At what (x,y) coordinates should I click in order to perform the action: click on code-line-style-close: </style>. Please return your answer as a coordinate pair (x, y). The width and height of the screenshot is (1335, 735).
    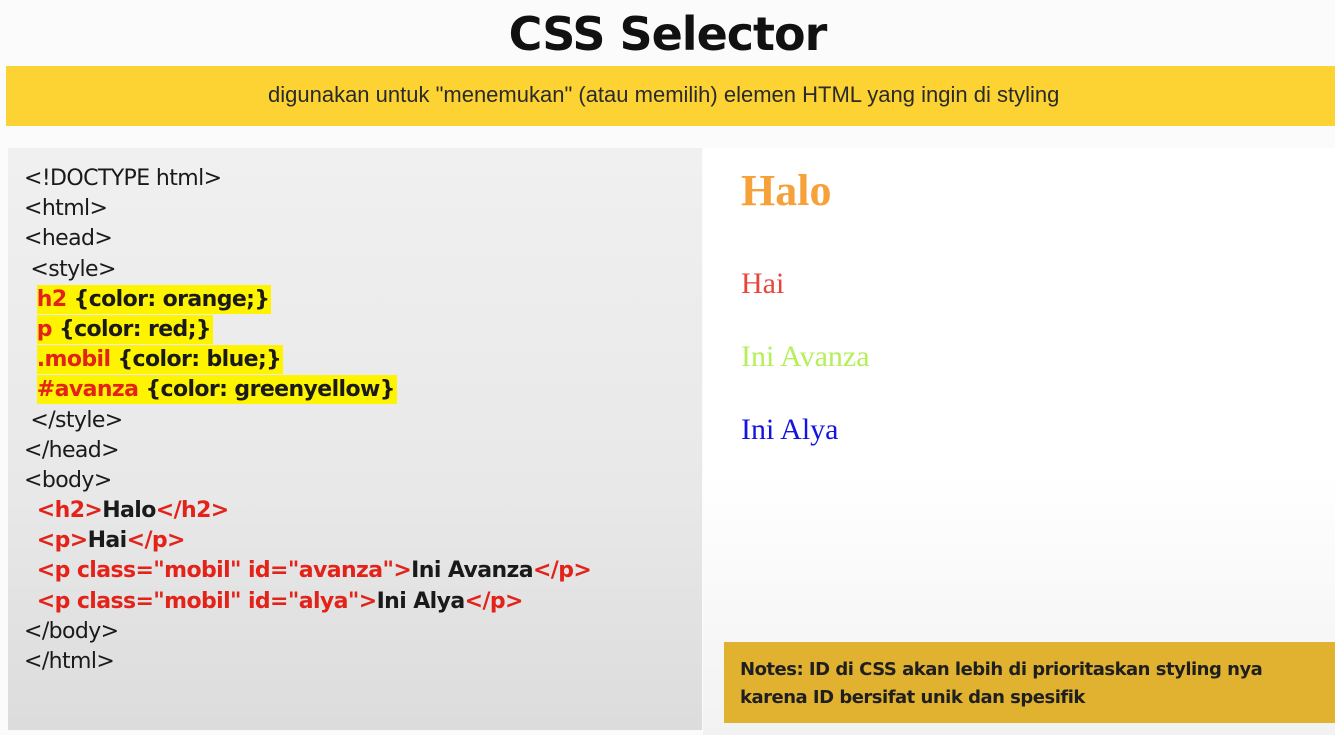
    Looking at the image, I should click on (73, 420).